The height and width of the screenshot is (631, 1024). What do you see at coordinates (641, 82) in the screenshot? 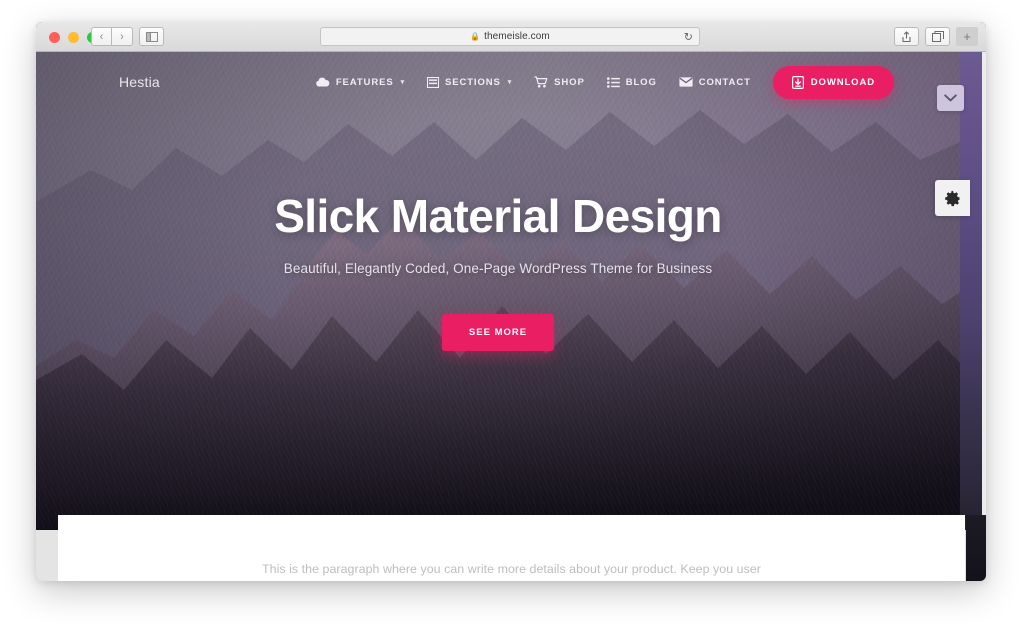
I see `nav-item-label: BLOG` at bounding box center [641, 82].